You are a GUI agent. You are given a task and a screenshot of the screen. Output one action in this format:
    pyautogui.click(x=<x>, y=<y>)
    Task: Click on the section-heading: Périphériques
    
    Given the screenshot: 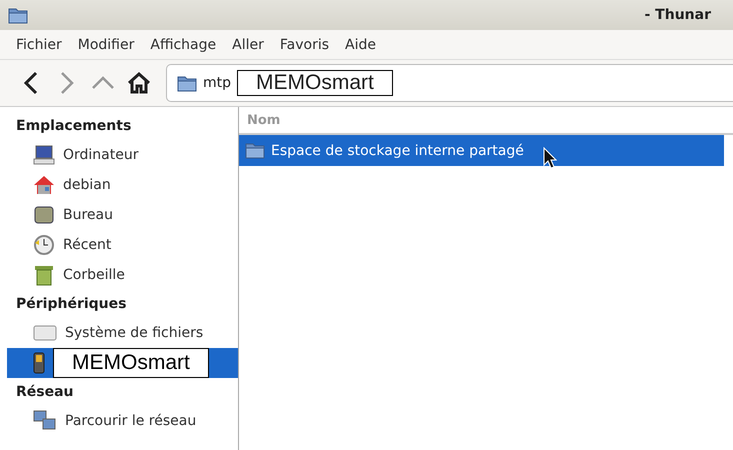 What is the action you would take?
    pyautogui.click(x=71, y=304)
    